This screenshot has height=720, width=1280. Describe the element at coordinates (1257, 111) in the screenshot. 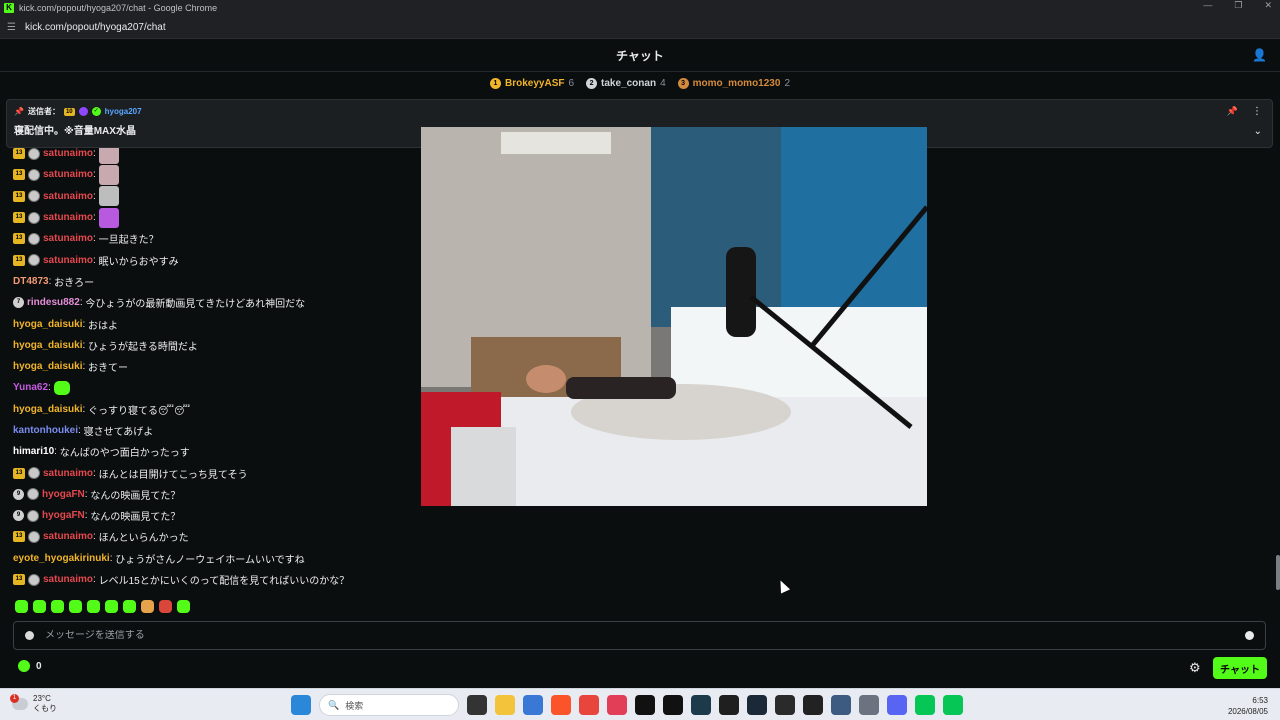

I see `more-options-icon: ⋮` at that location.